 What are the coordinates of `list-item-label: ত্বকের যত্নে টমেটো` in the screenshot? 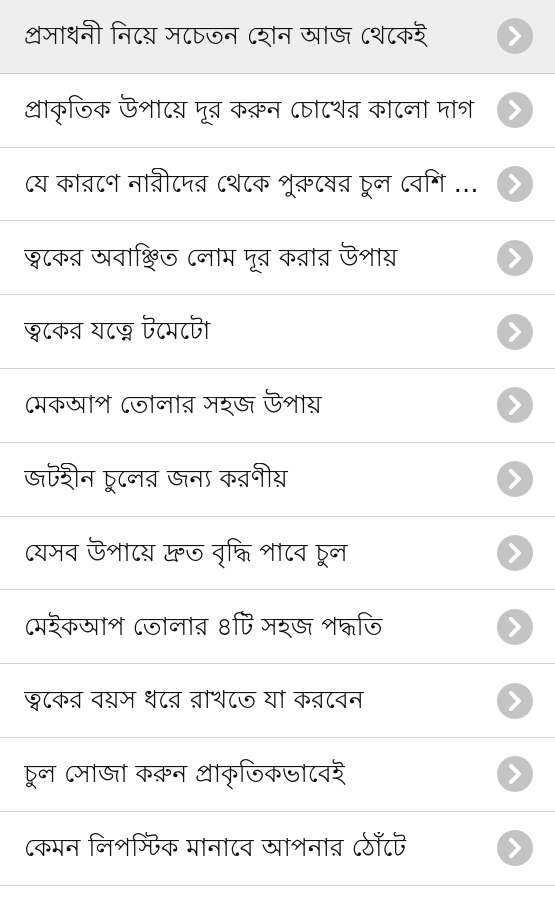 It's located at (117, 331).